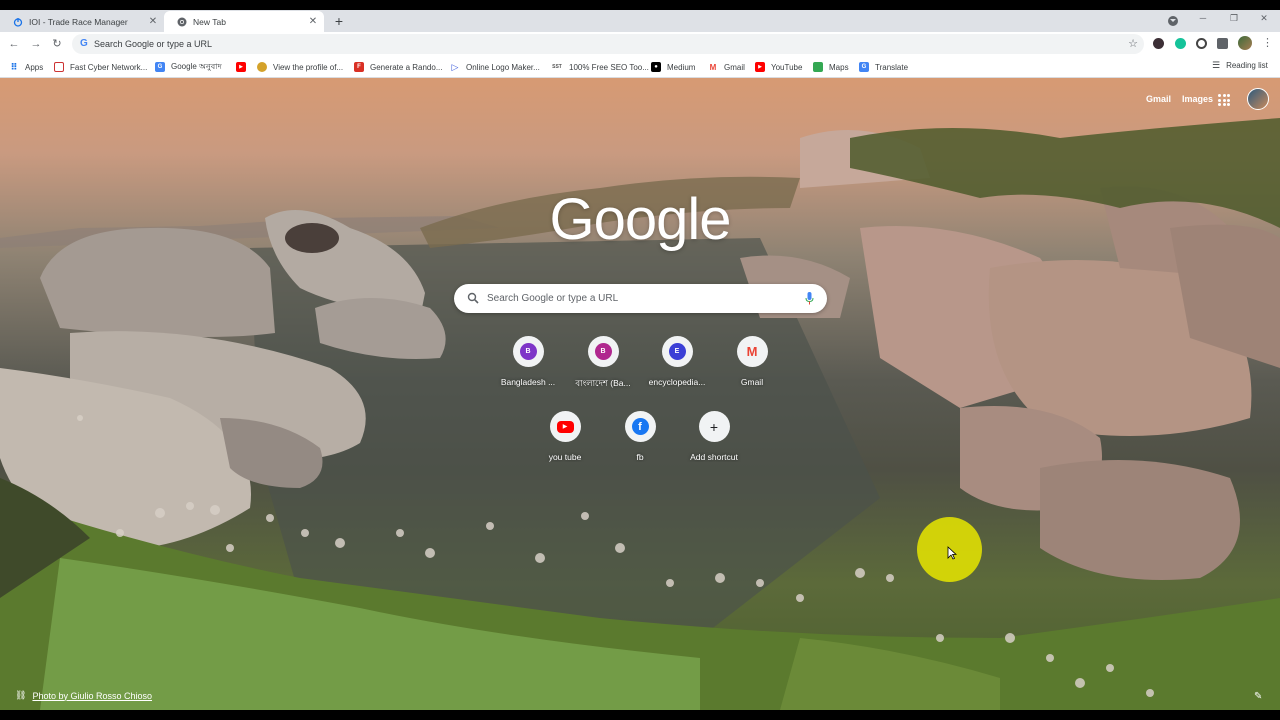 This screenshot has width=1280, height=720. Describe the element at coordinates (34, 67) in the screenshot. I see `bookmark-label: Apps` at that location.